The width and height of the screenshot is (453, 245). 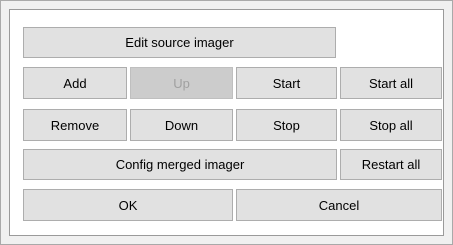 What do you see at coordinates (75, 125) in the screenshot?
I see `remove-button: Remove` at bounding box center [75, 125].